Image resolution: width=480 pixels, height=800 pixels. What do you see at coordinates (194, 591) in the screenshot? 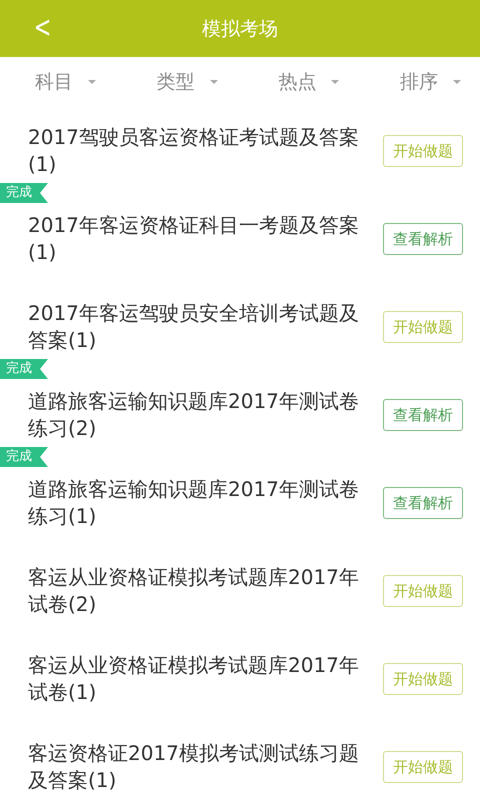
I see `exam-title: 客运从业资格证模拟考试题库2017年试卷(2)` at bounding box center [194, 591].